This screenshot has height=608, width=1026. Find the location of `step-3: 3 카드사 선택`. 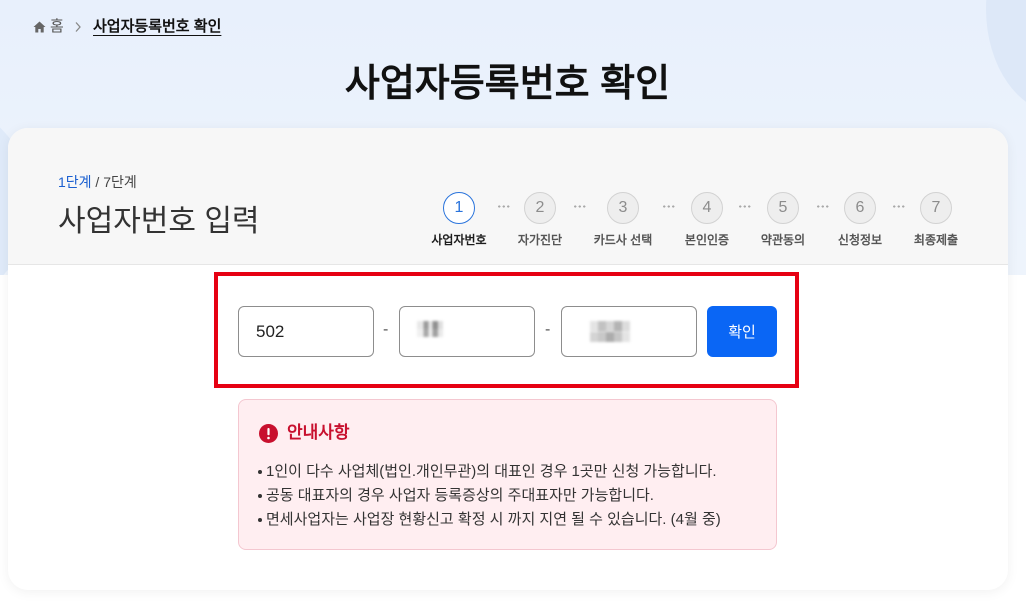

step-3: 3 카드사 선택 is located at coordinates (623, 222).